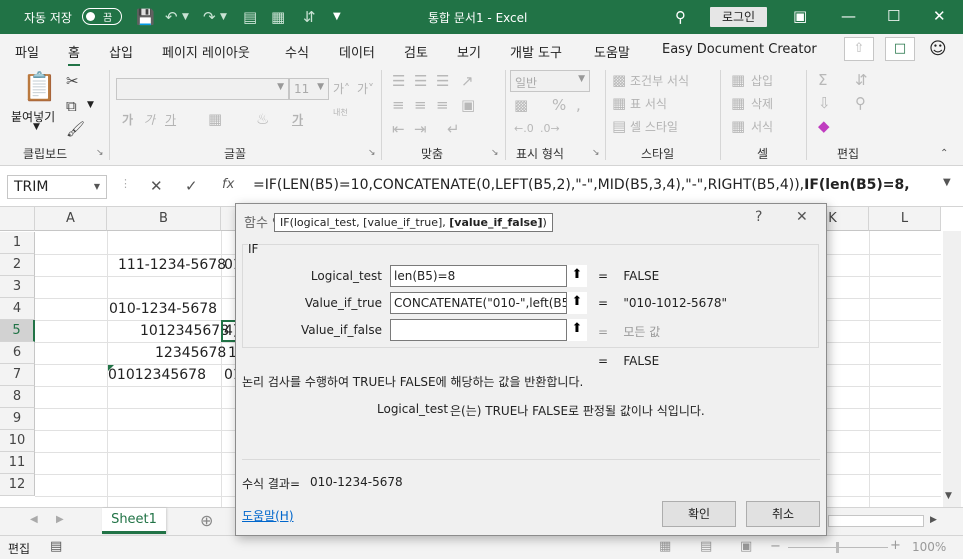 This screenshot has height=559, width=963. Describe the element at coordinates (209, 17) in the screenshot. I see `redo-icon: ↷` at that location.